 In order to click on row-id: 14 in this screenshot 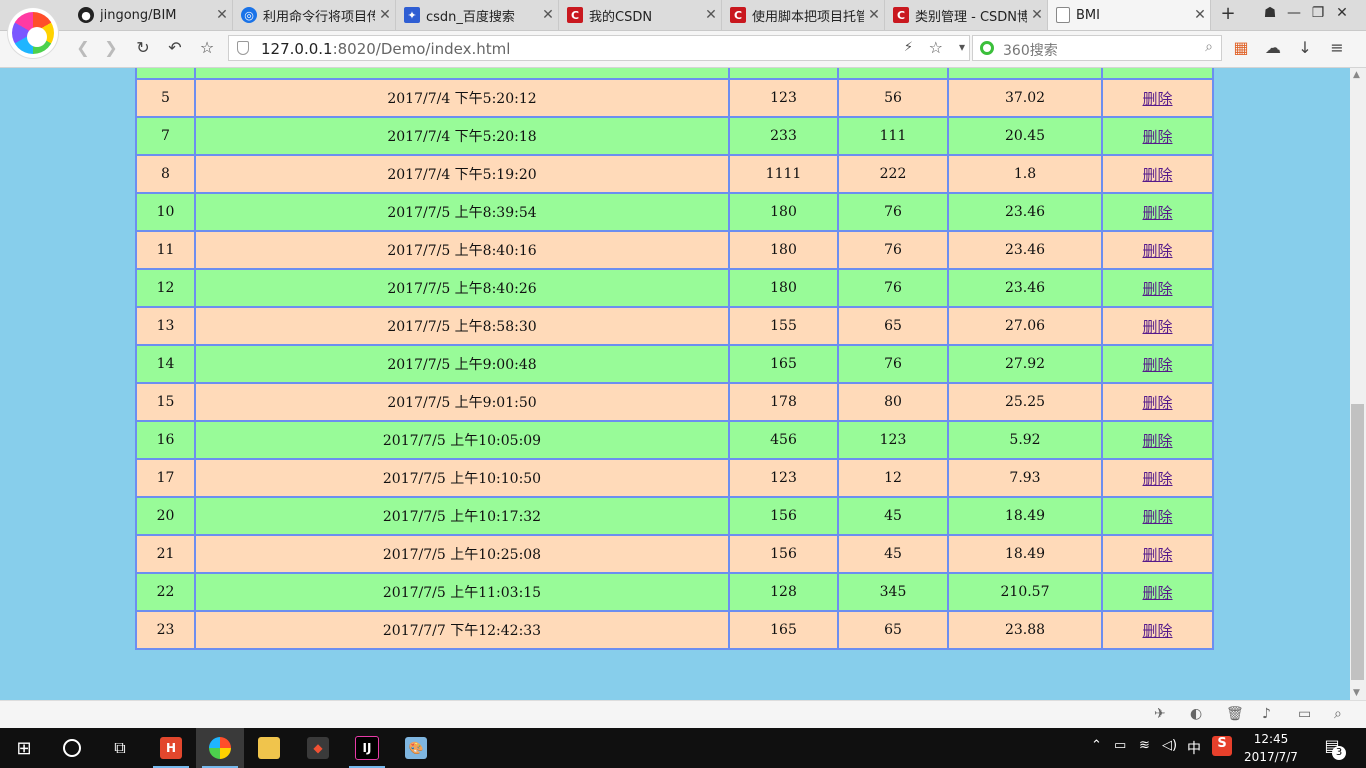, I will do `click(165, 364)`.